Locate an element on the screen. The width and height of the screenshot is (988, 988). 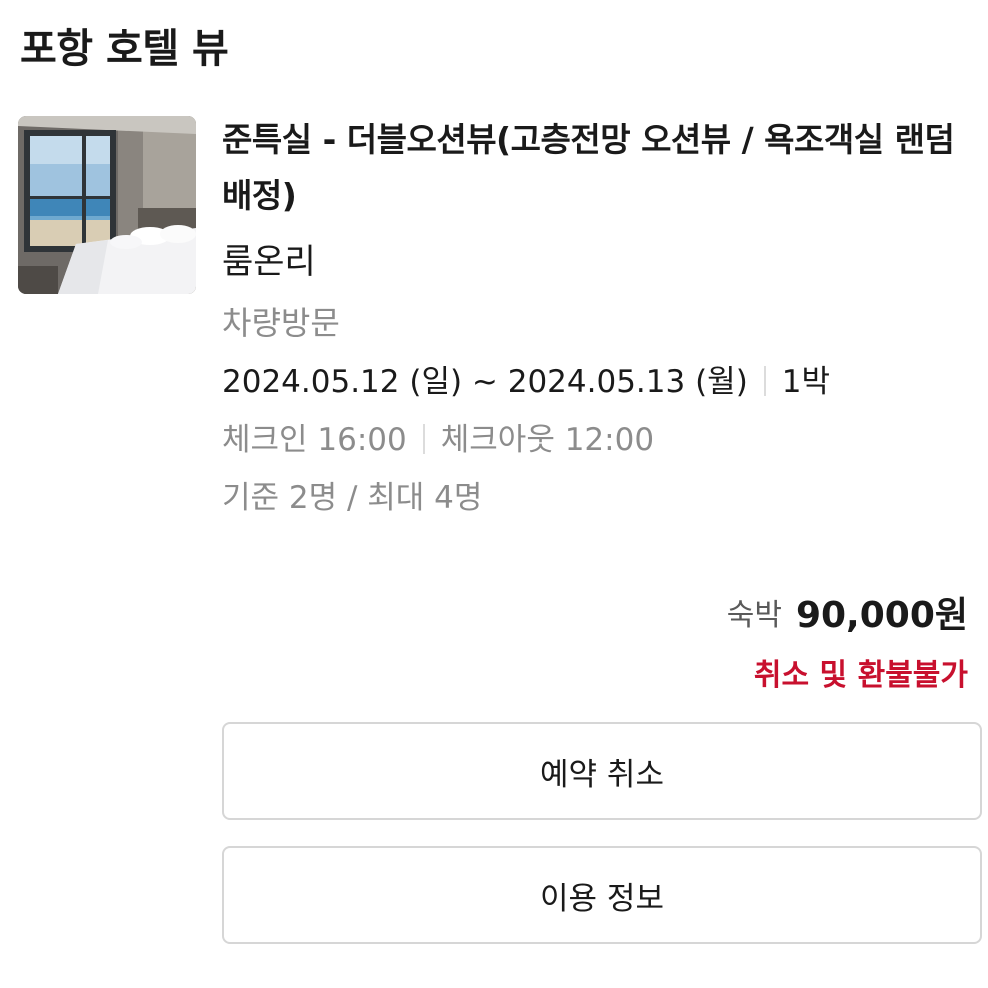
price-row: 숙박 90,000원 is located at coordinates (847, 612).